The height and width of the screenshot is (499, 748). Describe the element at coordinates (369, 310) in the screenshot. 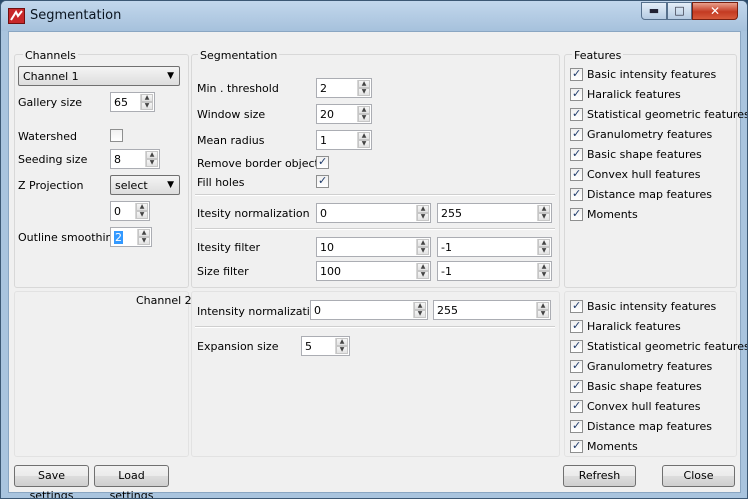

I see `channel2-intensity-norm-min-spinbox: 0 ▲ ▼` at that location.